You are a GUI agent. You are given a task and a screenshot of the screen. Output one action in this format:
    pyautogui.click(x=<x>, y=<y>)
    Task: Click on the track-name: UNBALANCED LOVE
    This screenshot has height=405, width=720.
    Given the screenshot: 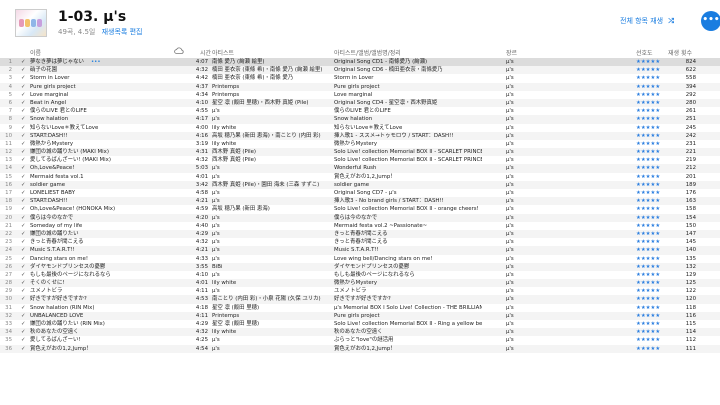 What is the action you would take?
    pyautogui.click(x=100, y=316)
    